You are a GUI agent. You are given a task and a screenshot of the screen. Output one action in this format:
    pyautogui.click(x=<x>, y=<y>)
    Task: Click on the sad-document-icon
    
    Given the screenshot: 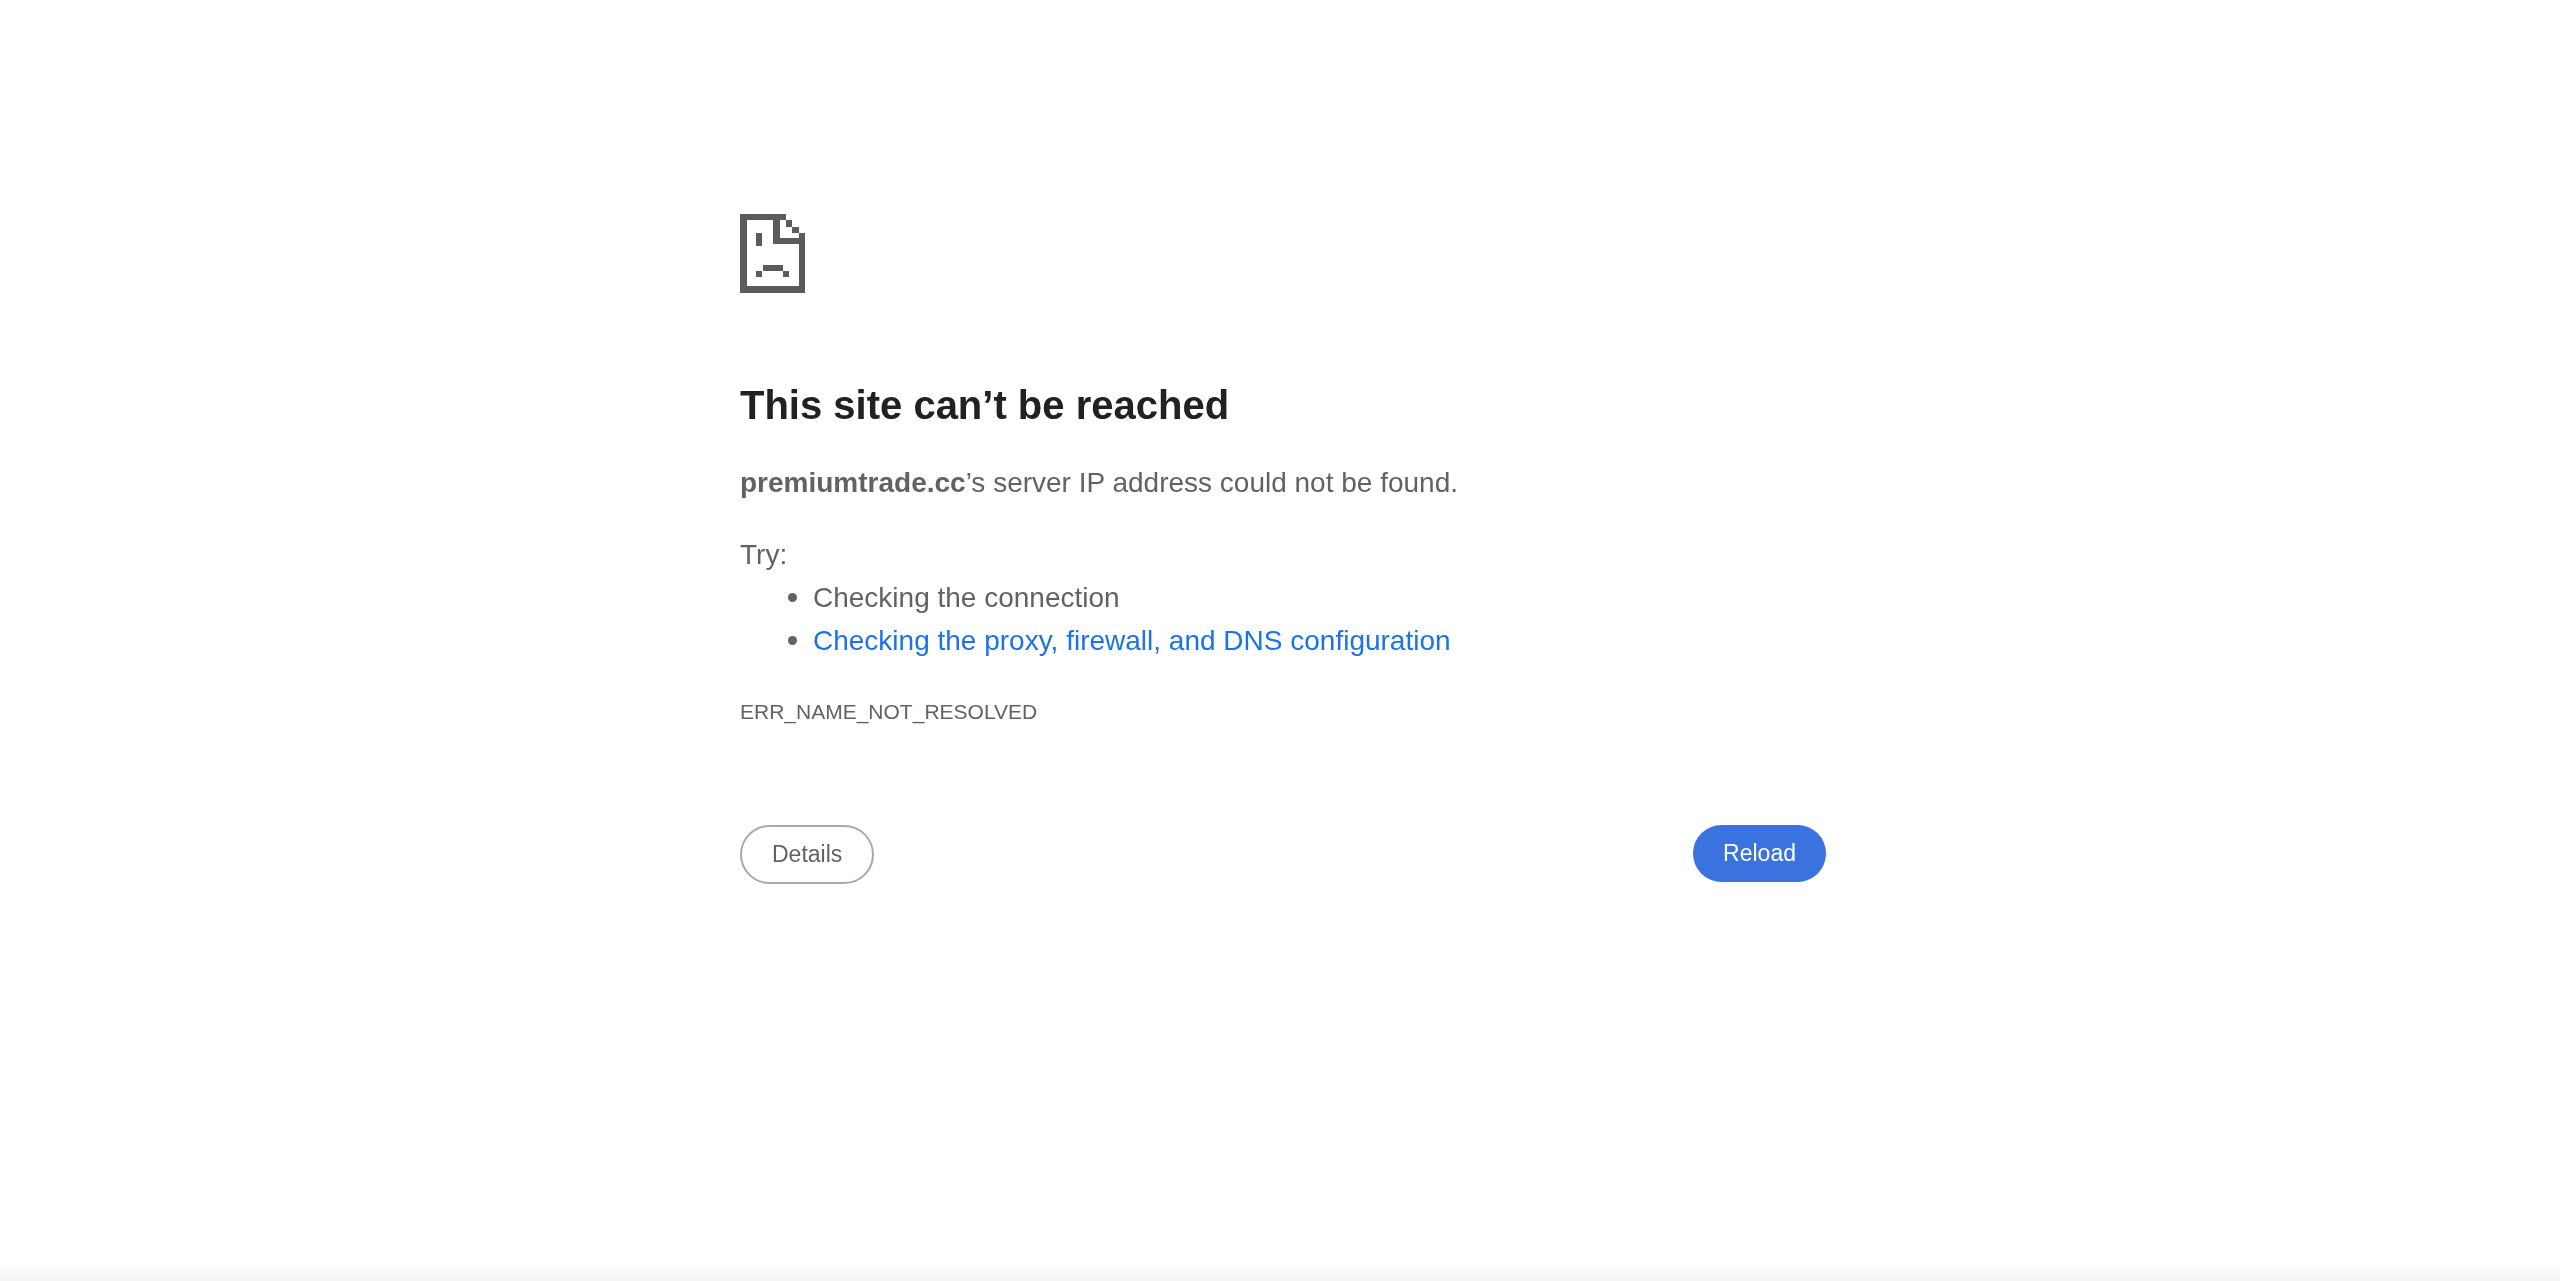 What is the action you would take?
    pyautogui.click(x=772, y=253)
    